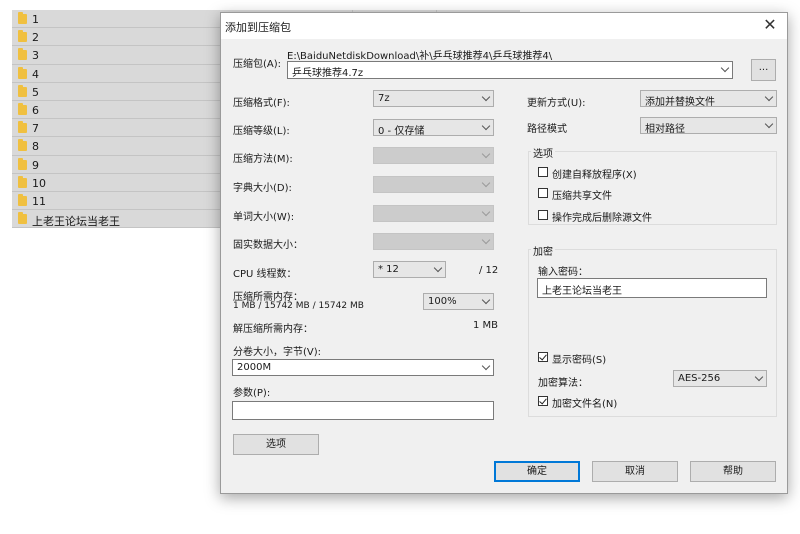 The image size is (800, 534). I want to click on file-name: 1, so click(35, 19).